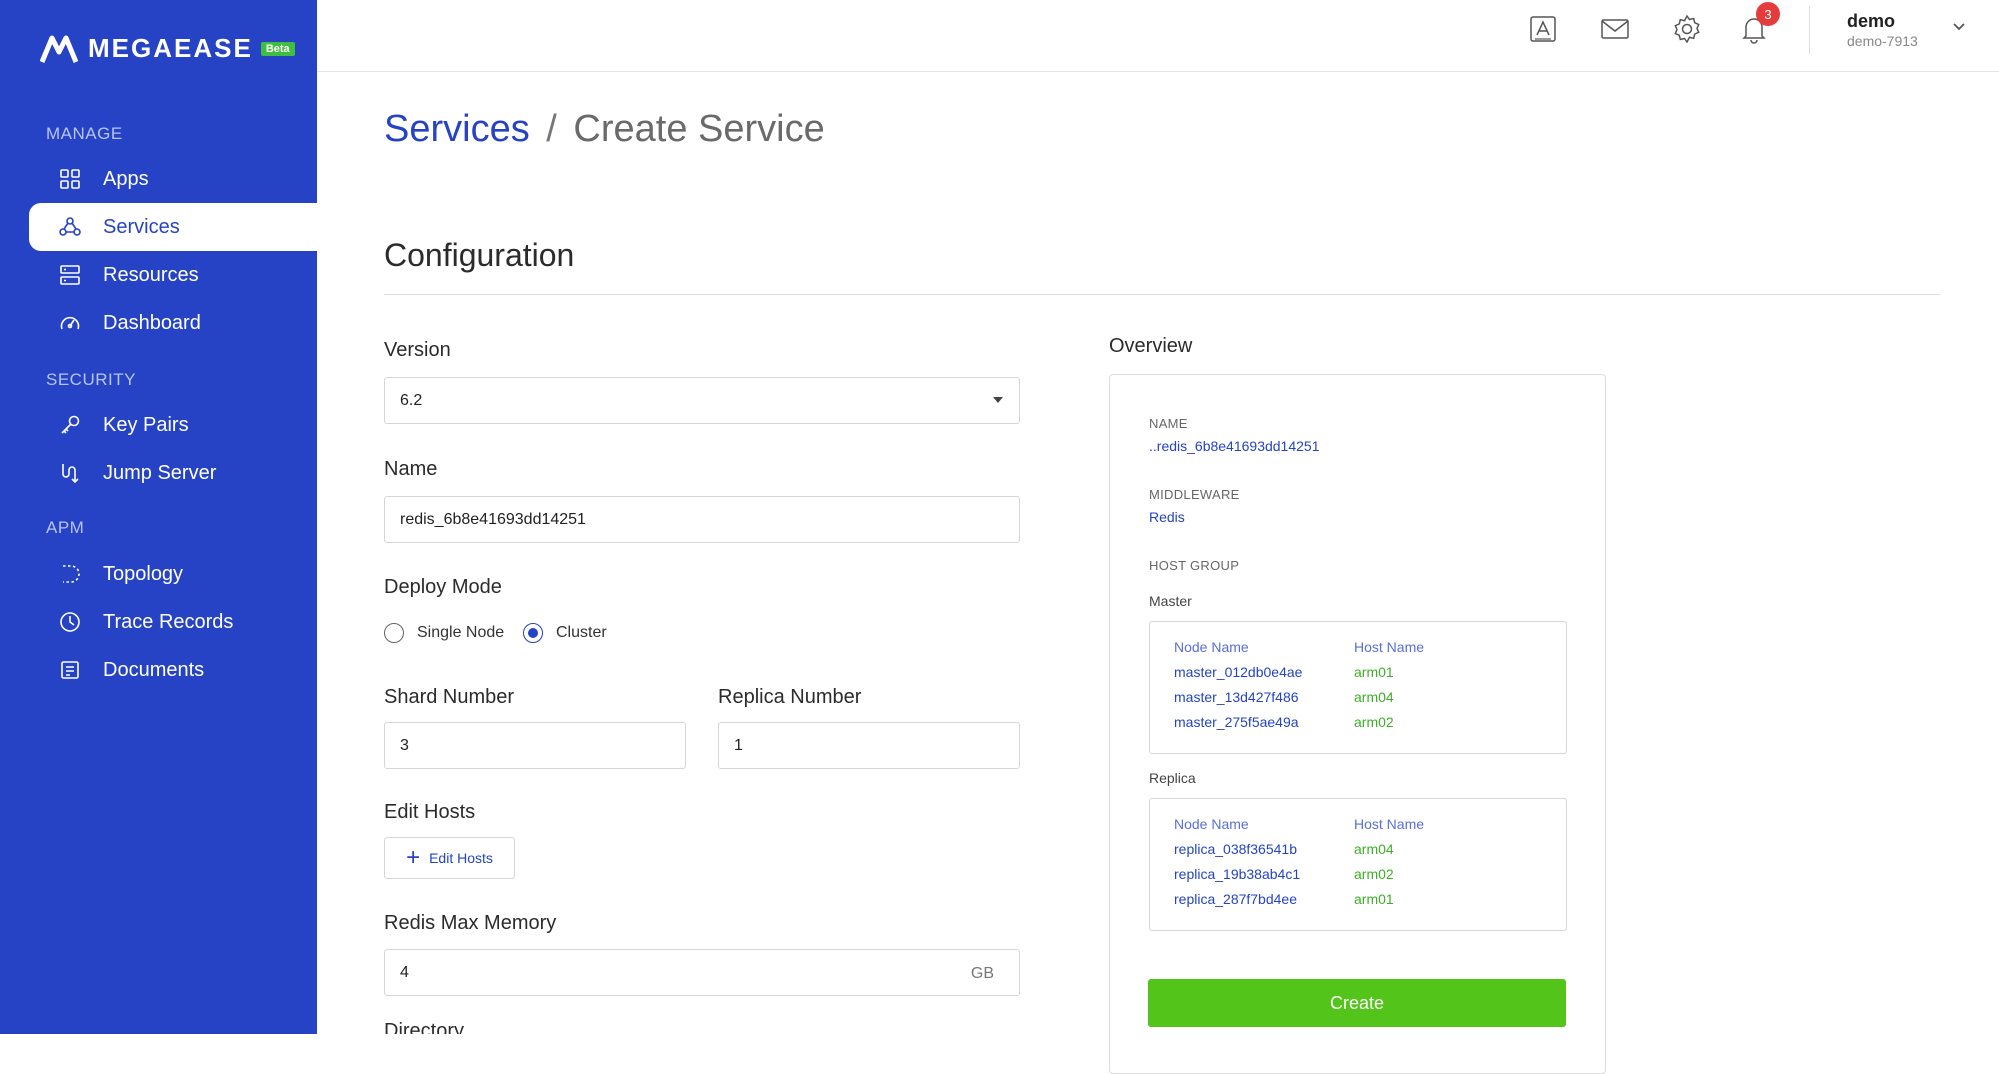  I want to click on create-button: Create, so click(1357, 1003).